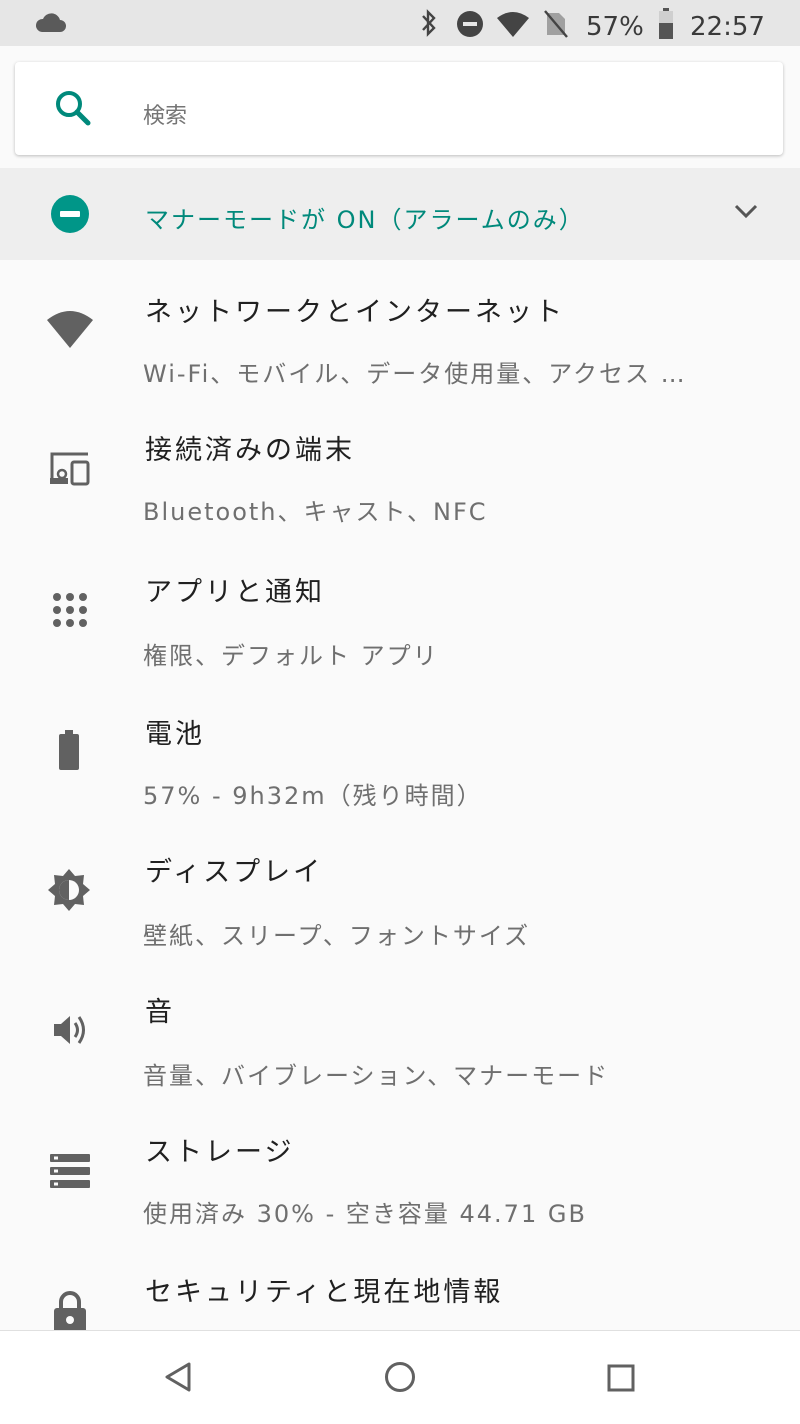  Describe the element at coordinates (621, 1380) in the screenshot. I see `recents-icon` at that location.